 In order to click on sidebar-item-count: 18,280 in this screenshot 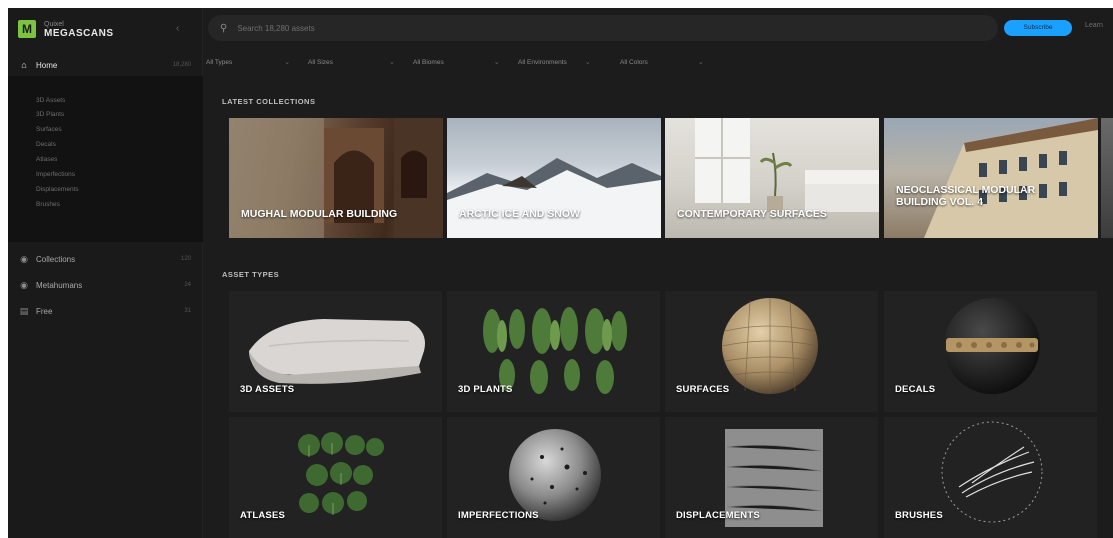, I will do `click(181, 65)`.